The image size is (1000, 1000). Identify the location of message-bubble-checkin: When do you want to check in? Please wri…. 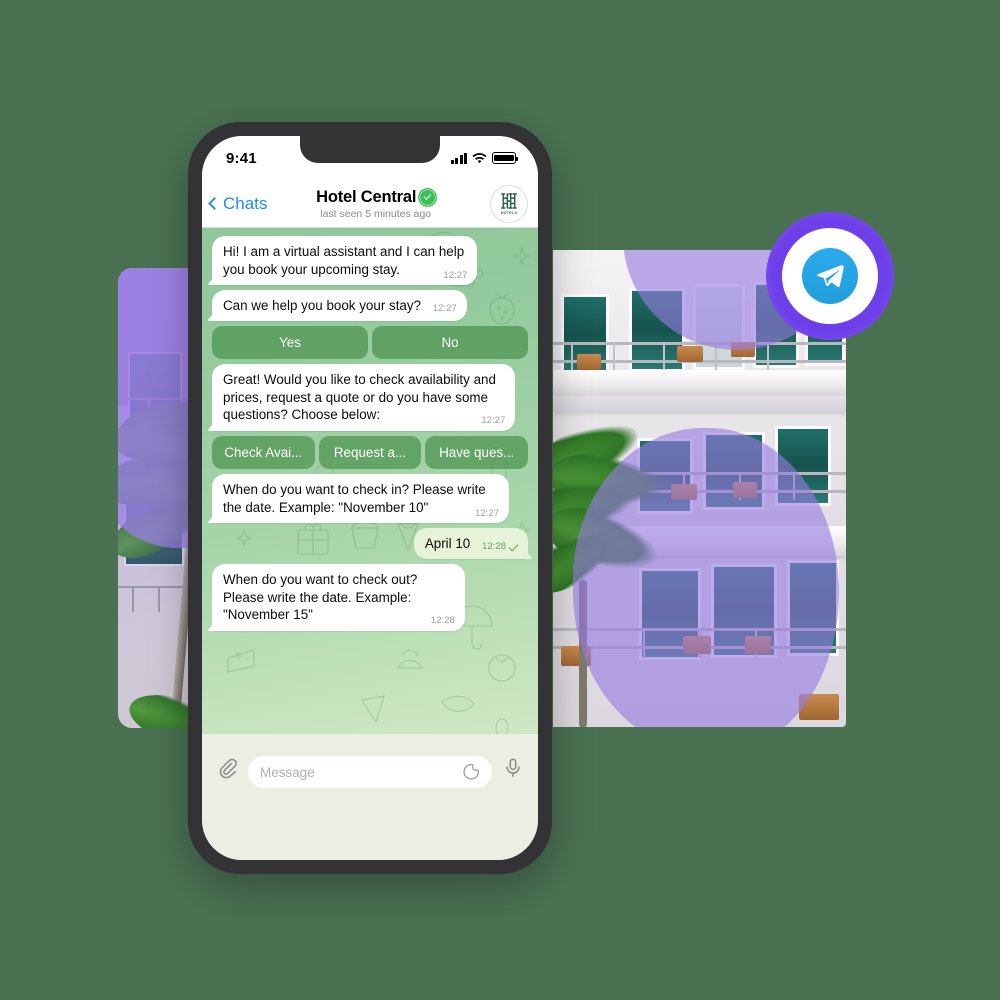
(361, 499).